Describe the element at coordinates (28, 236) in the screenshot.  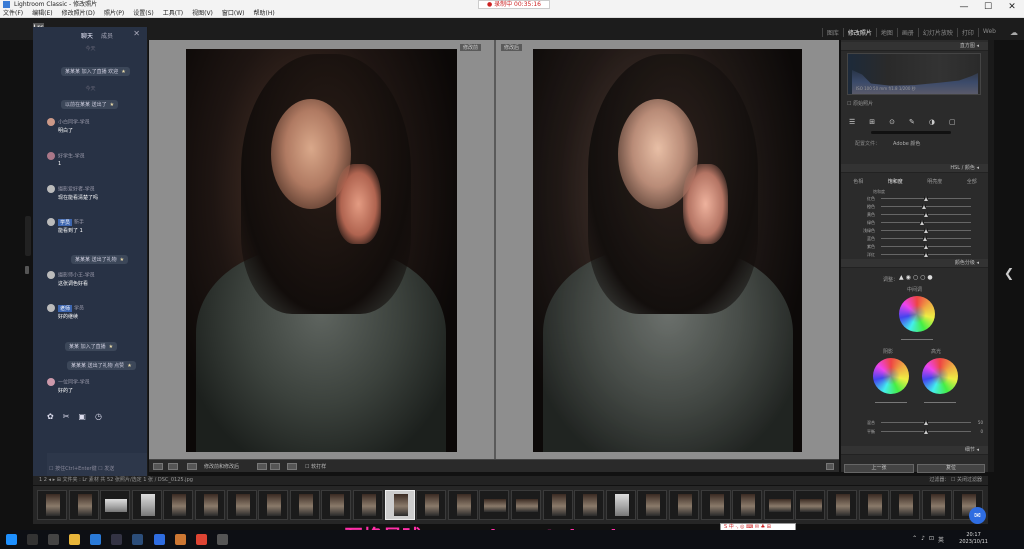
I see `panel-collapse-handle` at that location.